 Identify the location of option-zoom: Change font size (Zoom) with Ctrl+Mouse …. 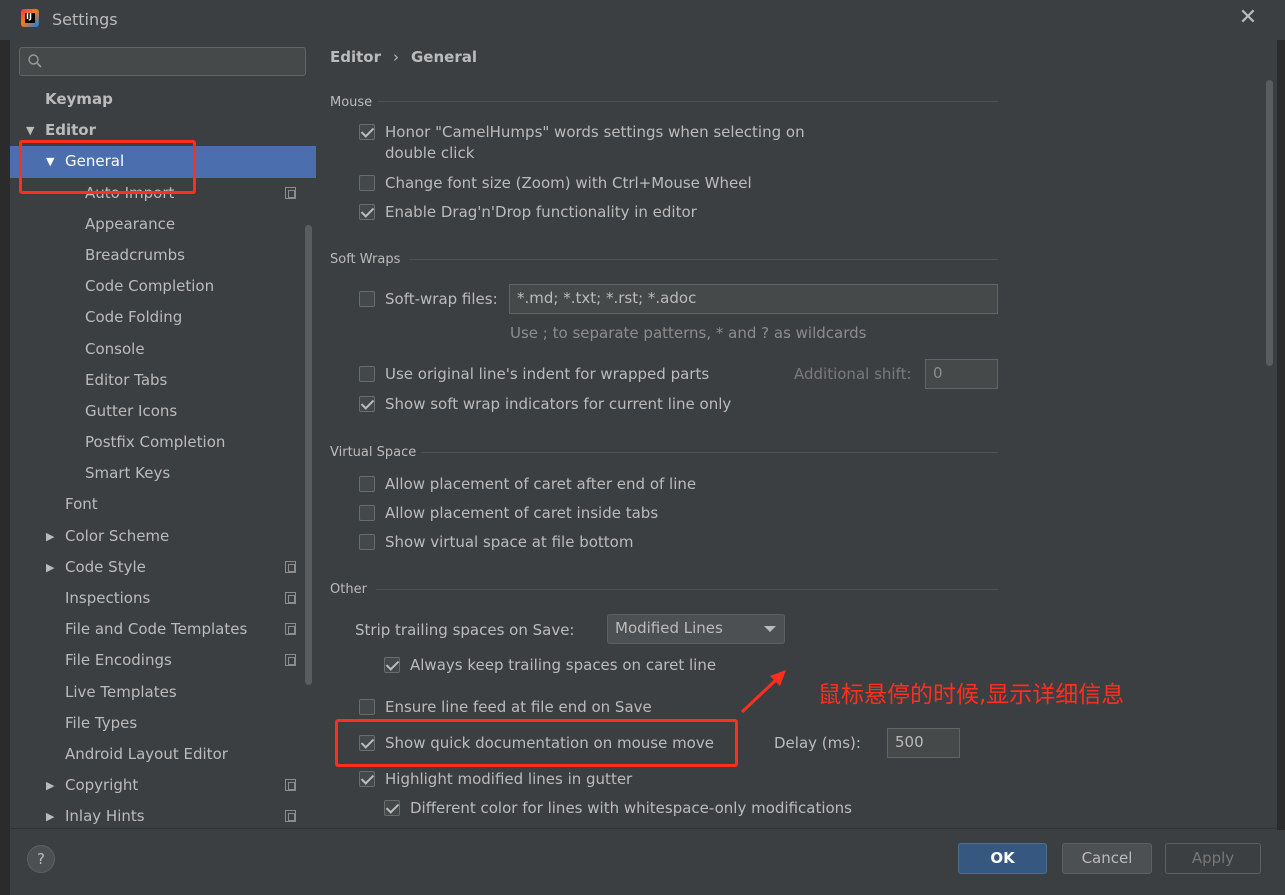
(555, 183).